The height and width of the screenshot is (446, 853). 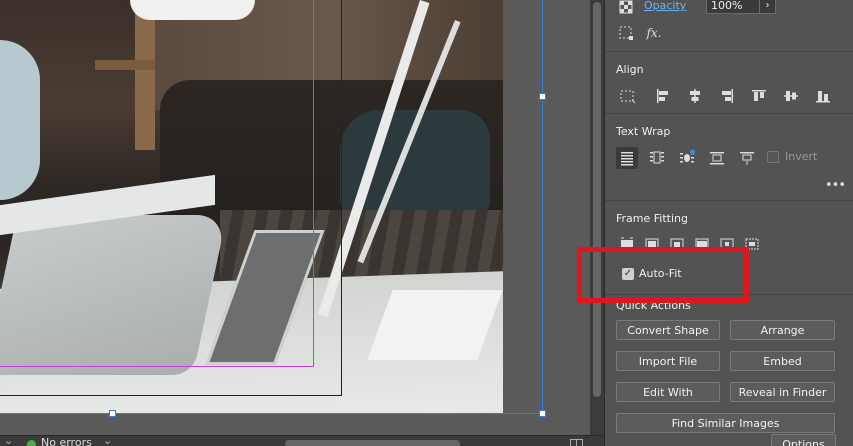 I want to click on frame-fitting-title: Frame Fitting, so click(x=652, y=218).